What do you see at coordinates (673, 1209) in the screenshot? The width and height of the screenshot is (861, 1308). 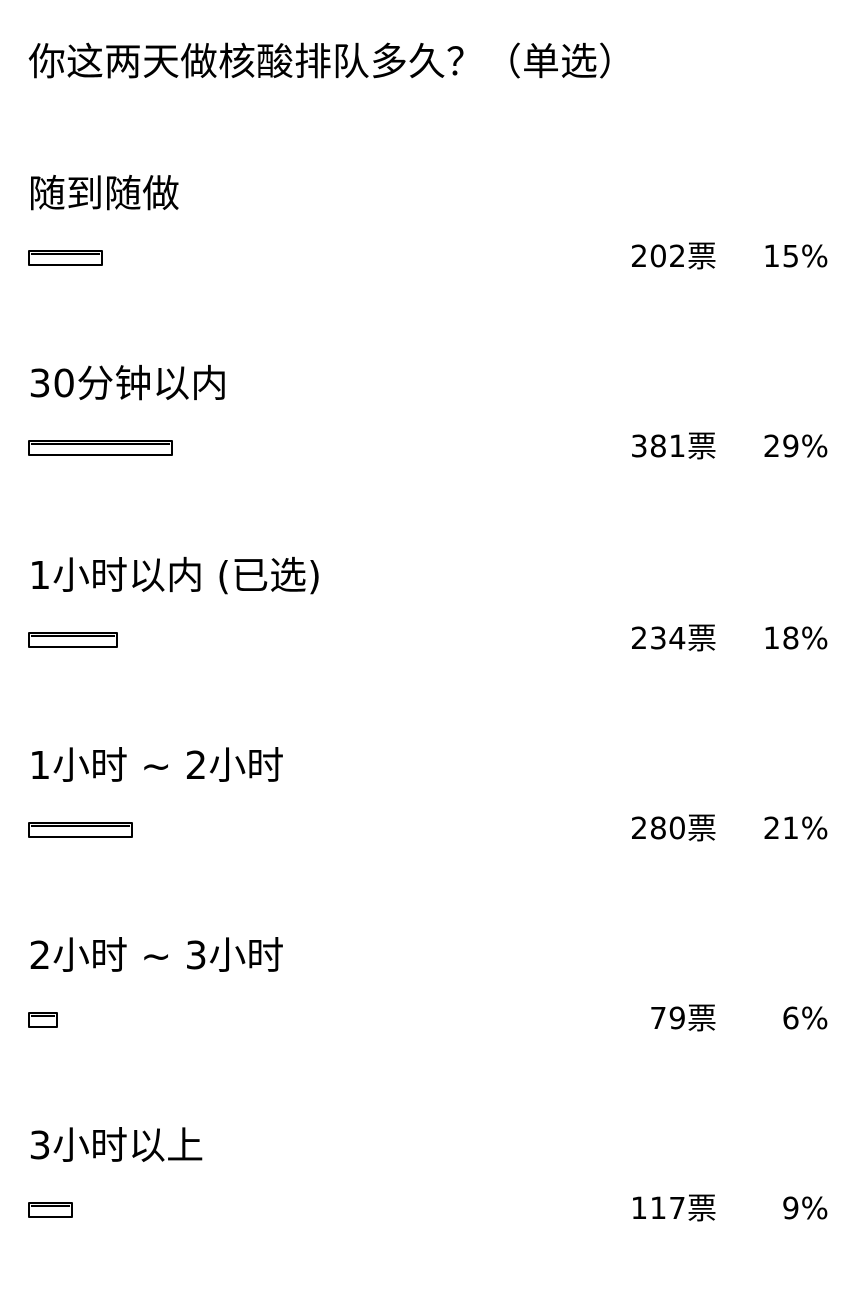 I see `vote-count: 117票` at bounding box center [673, 1209].